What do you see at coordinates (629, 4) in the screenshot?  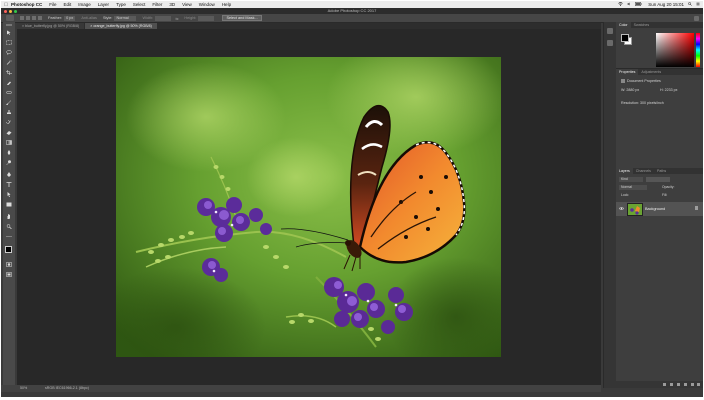 I see `volume-icon` at bounding box center [629, 4].